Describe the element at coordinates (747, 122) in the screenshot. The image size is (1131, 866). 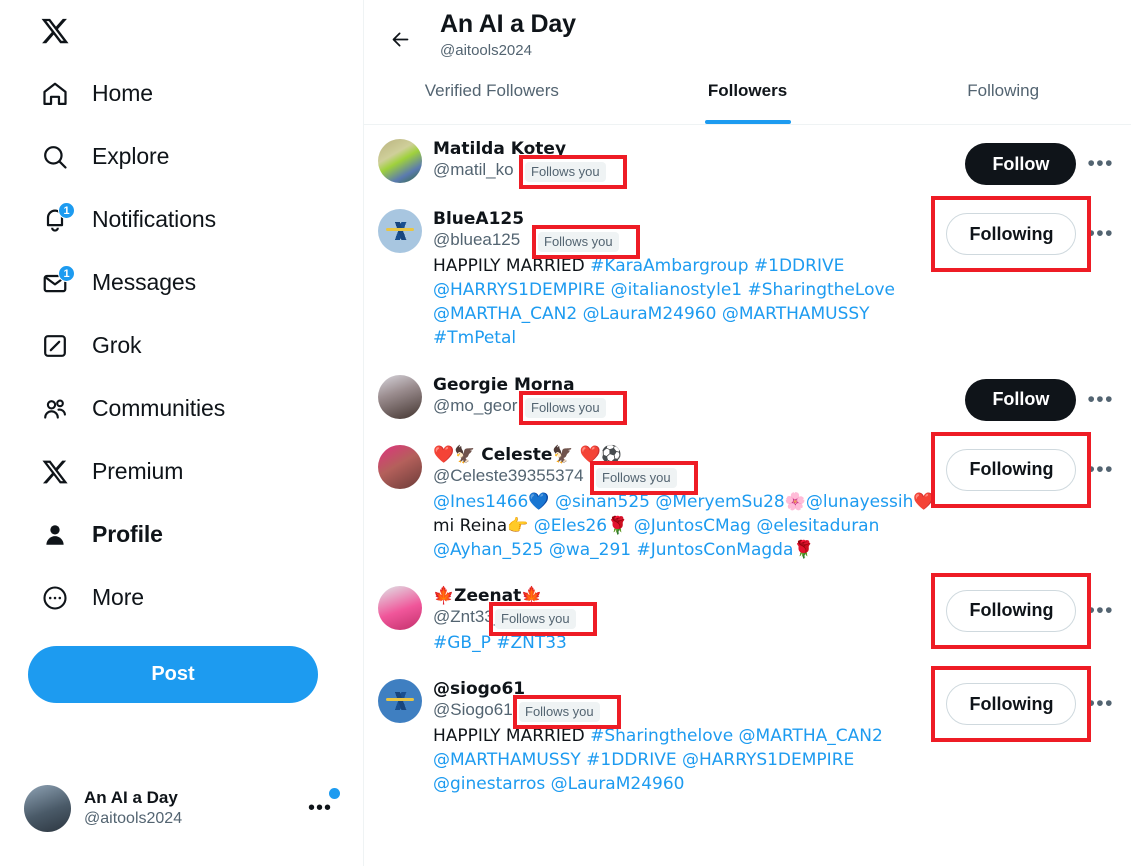
I see `tab-underline` at that location.